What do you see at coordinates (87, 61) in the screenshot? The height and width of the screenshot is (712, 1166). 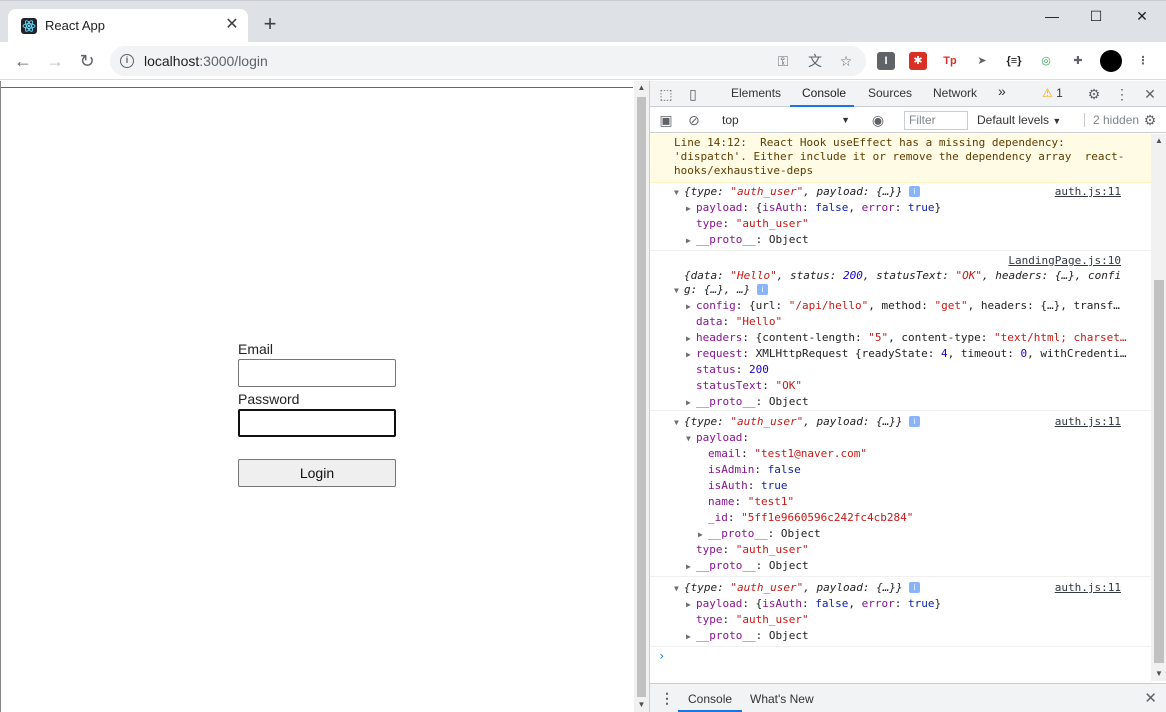 I see `reload-icon: ↻` at bounding box center [87, 61].